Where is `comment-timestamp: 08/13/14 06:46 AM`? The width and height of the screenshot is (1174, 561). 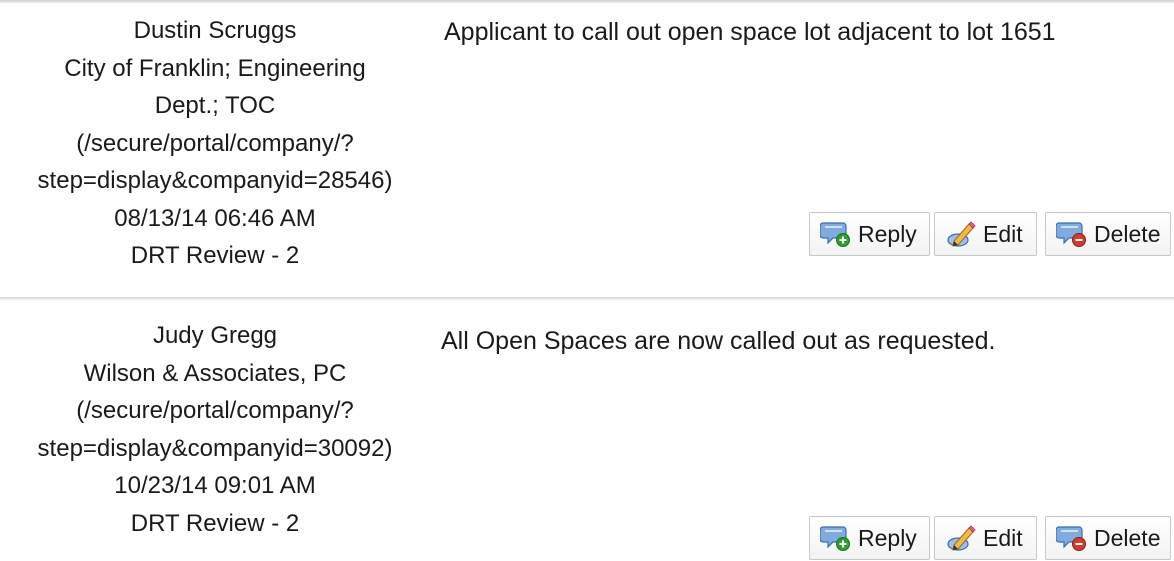 comment-timestamp: 08/13/14 06:46 AM is located at coordinates (215, 218).